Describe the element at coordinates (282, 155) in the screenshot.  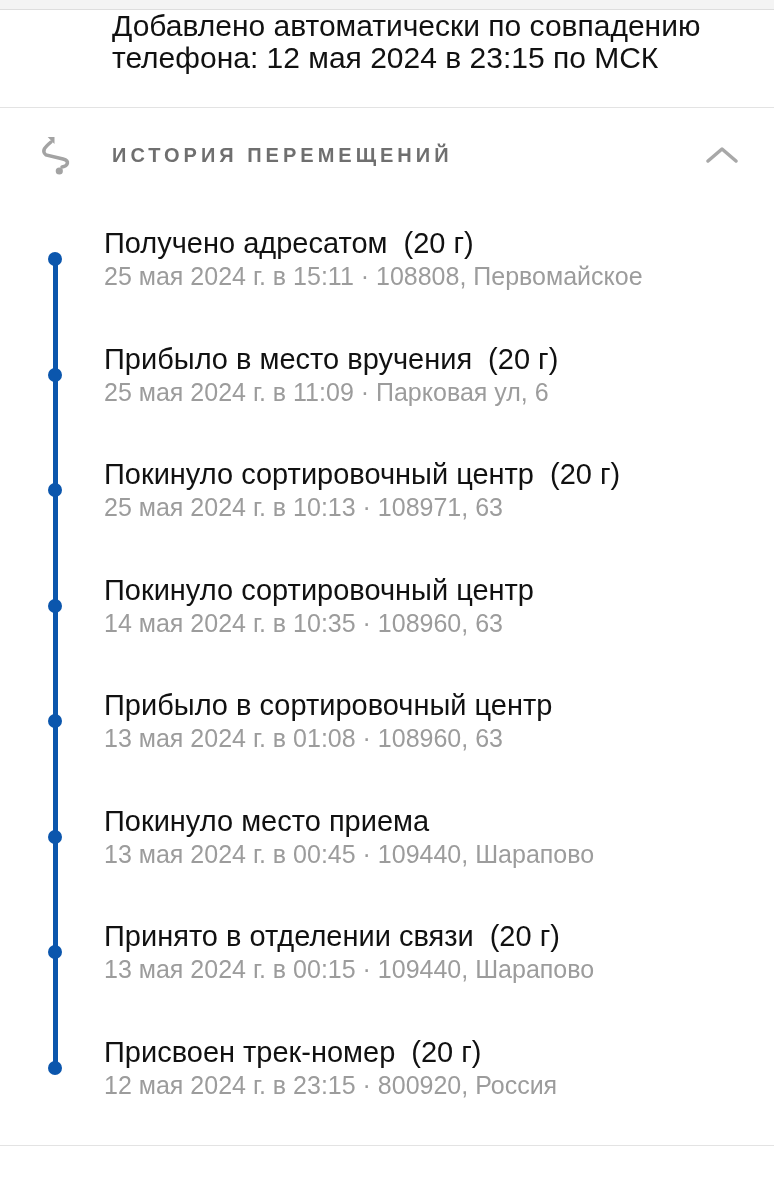
I see `section-title: ИСТОРИЯ ПЕРЕМЕЩЕНИЙ` at that location.